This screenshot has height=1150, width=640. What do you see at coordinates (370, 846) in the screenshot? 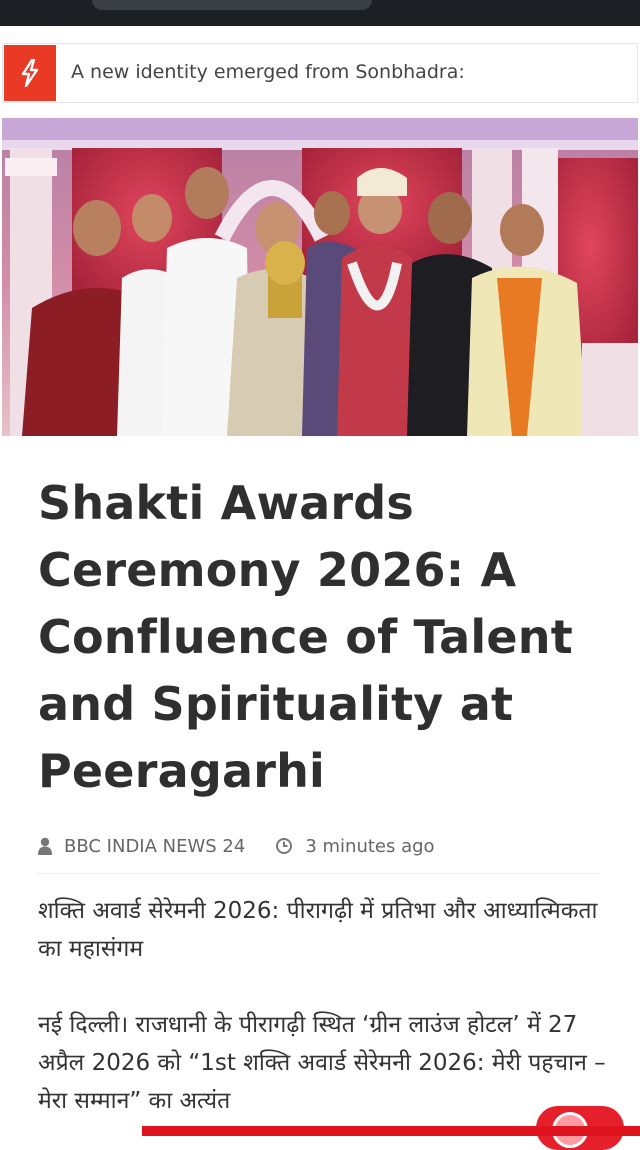
I see `publish-time: 3 minutes ago` at bounding box center [370, 846].